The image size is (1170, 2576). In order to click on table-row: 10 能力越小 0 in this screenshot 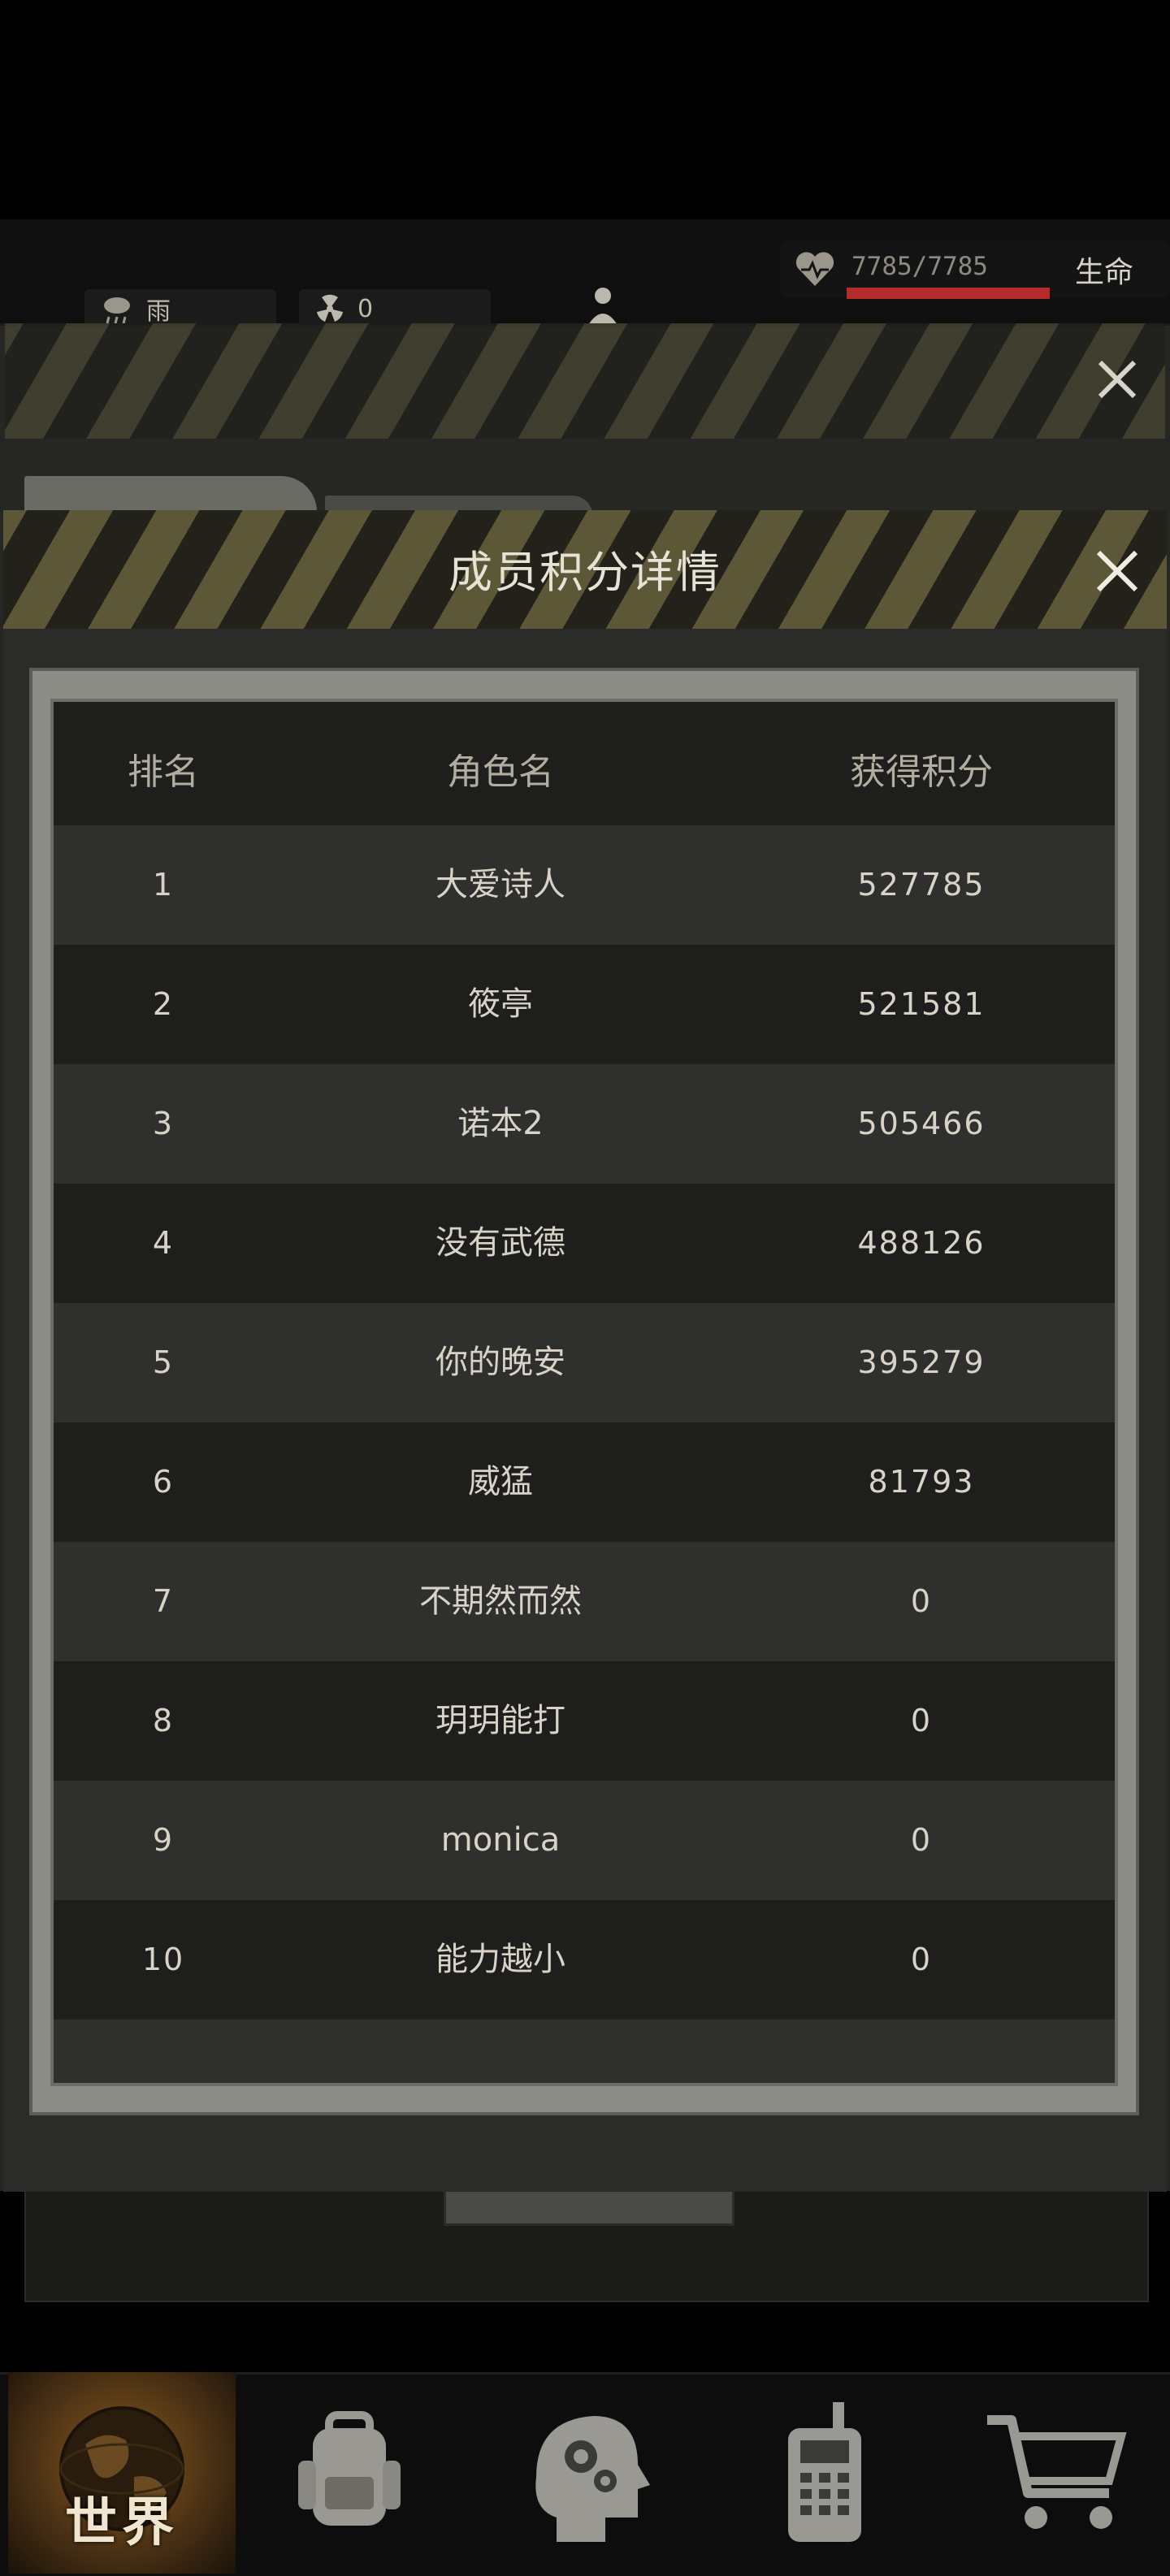, I will do `click(585, 1960)`.